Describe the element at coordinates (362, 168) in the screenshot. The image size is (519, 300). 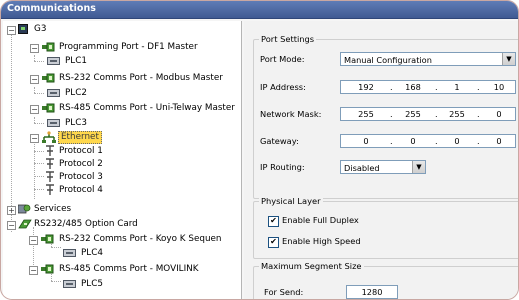
I see `ip-routing-value: Disabled` at that location.